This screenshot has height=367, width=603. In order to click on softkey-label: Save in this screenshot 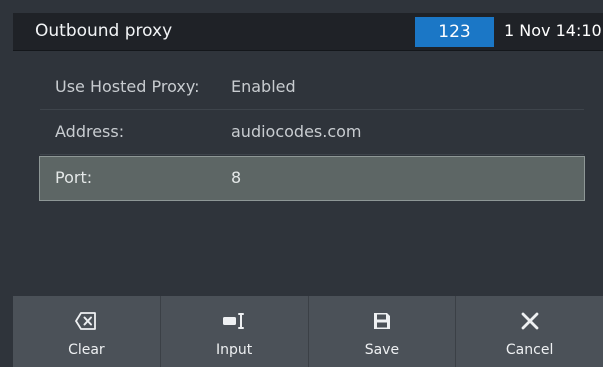, I will do `click(382, 350)`.